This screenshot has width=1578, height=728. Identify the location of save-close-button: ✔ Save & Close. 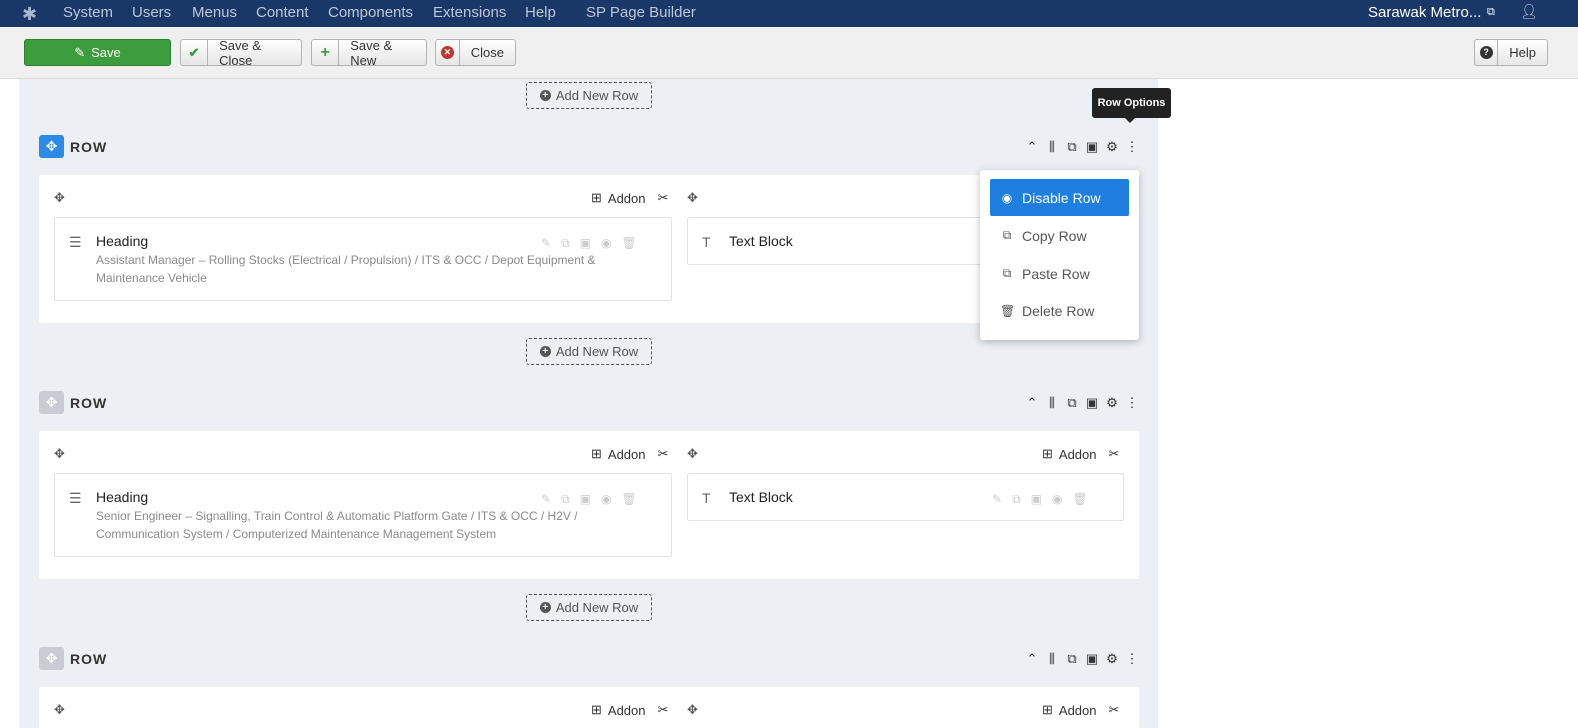
(241, 53).